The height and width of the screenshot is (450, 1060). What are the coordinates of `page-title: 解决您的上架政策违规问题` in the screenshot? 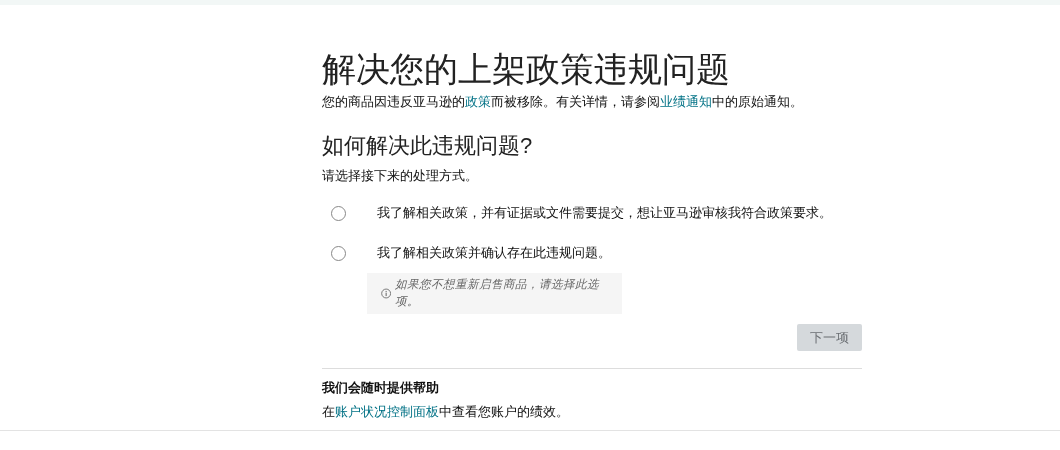 It's located at (526, 69).